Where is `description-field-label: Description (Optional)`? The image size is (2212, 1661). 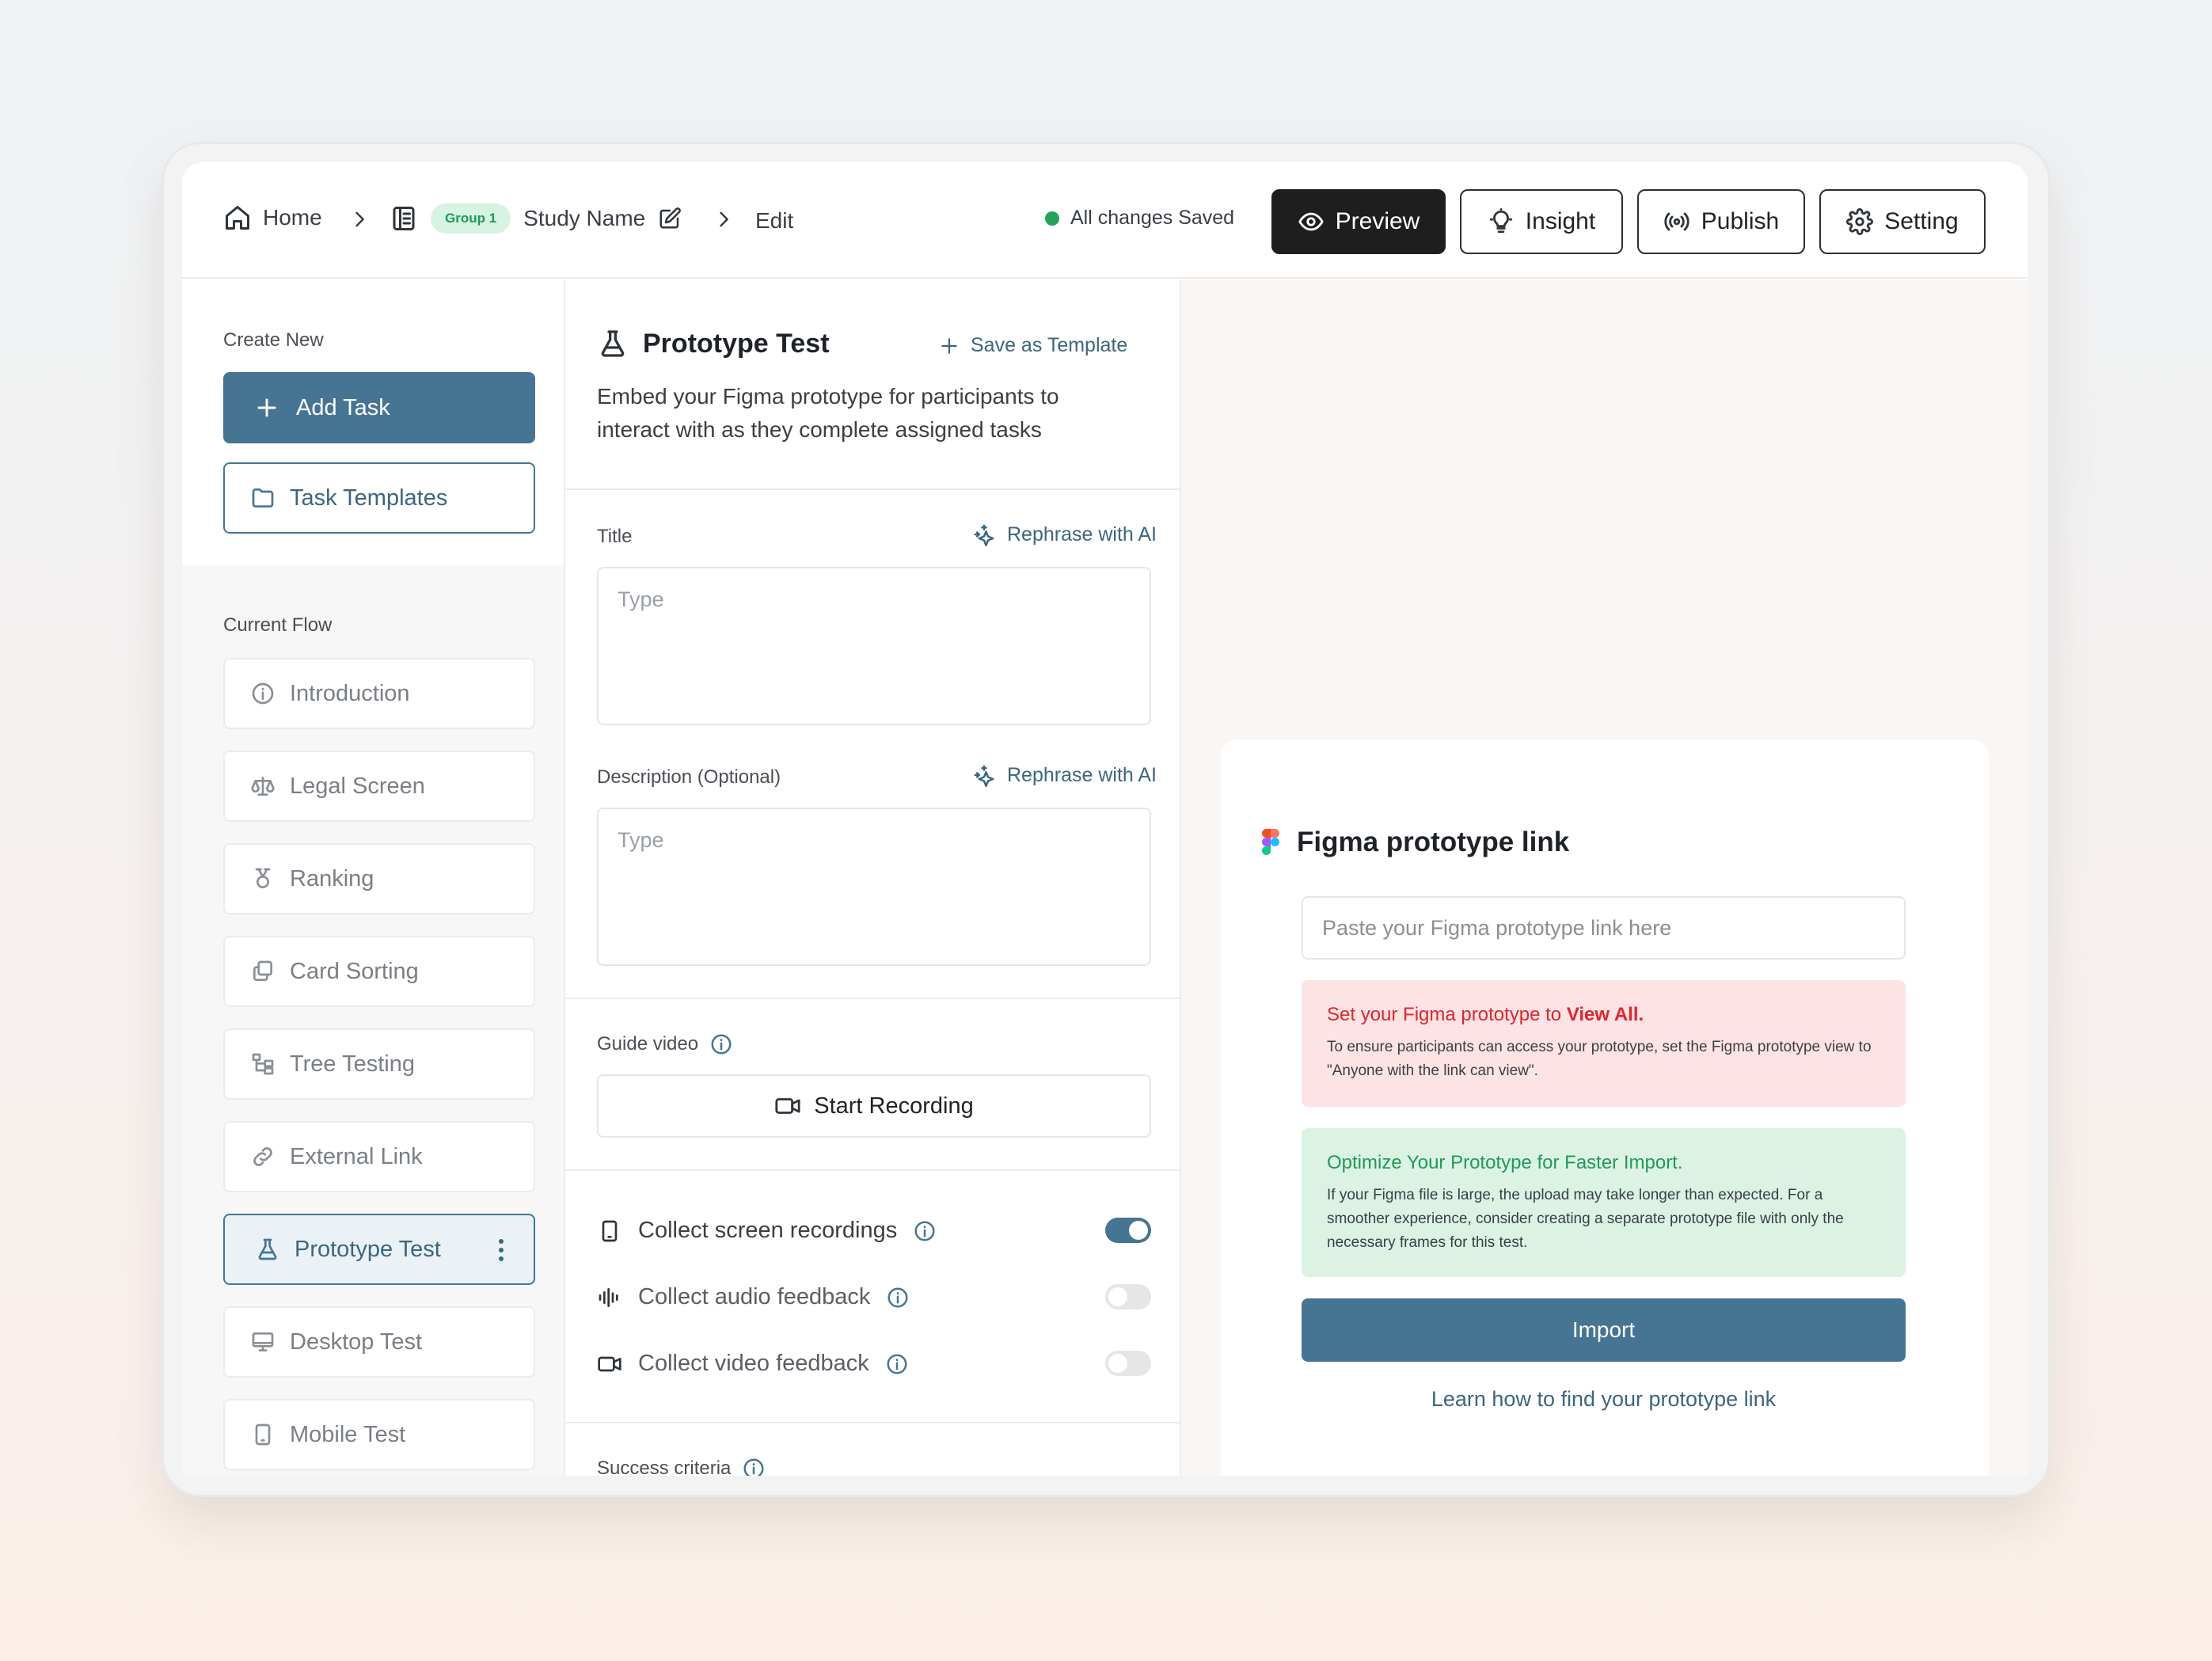
description-field-label: Description (Optional) is located at coordinates (689, 777).